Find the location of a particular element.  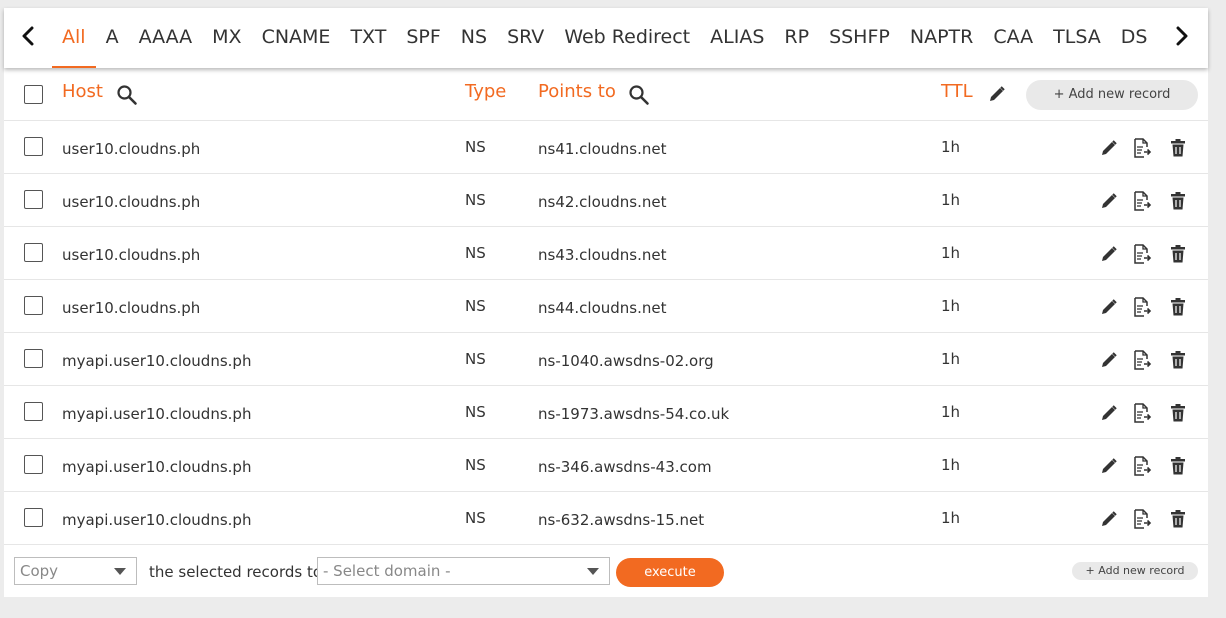

tab-a: A is located at coordinates (112, 38).